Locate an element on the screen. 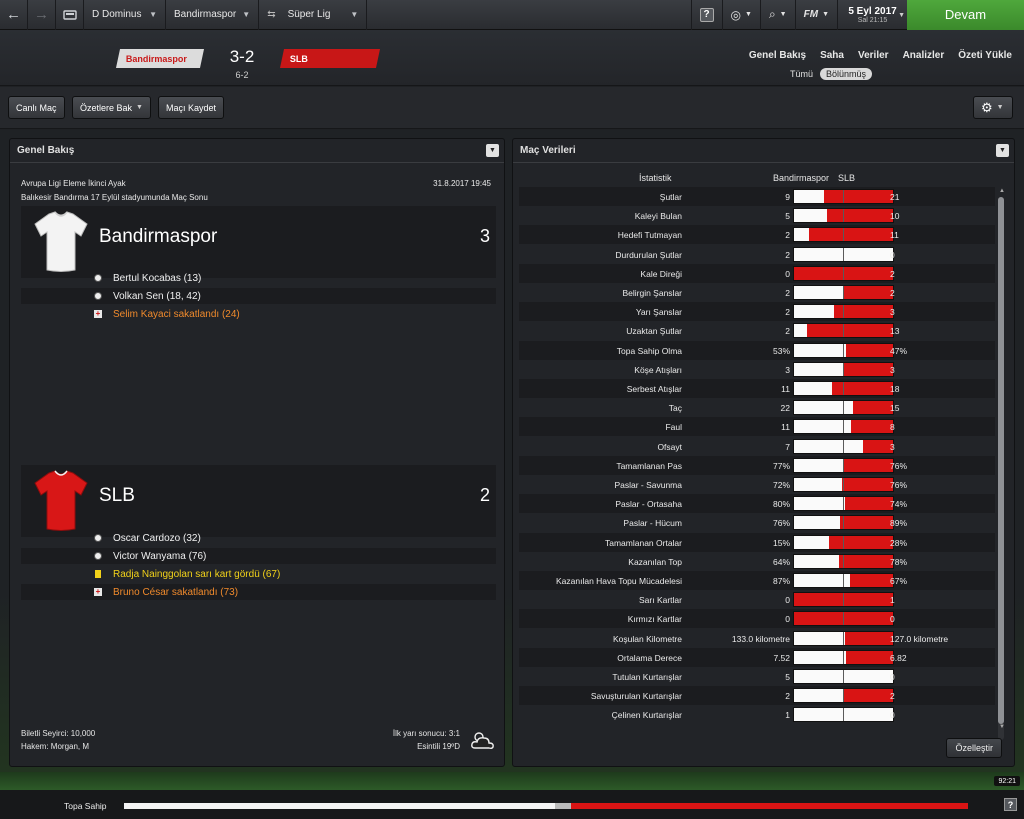  stat-away-value: 78% is located at coordinates (899, 561).